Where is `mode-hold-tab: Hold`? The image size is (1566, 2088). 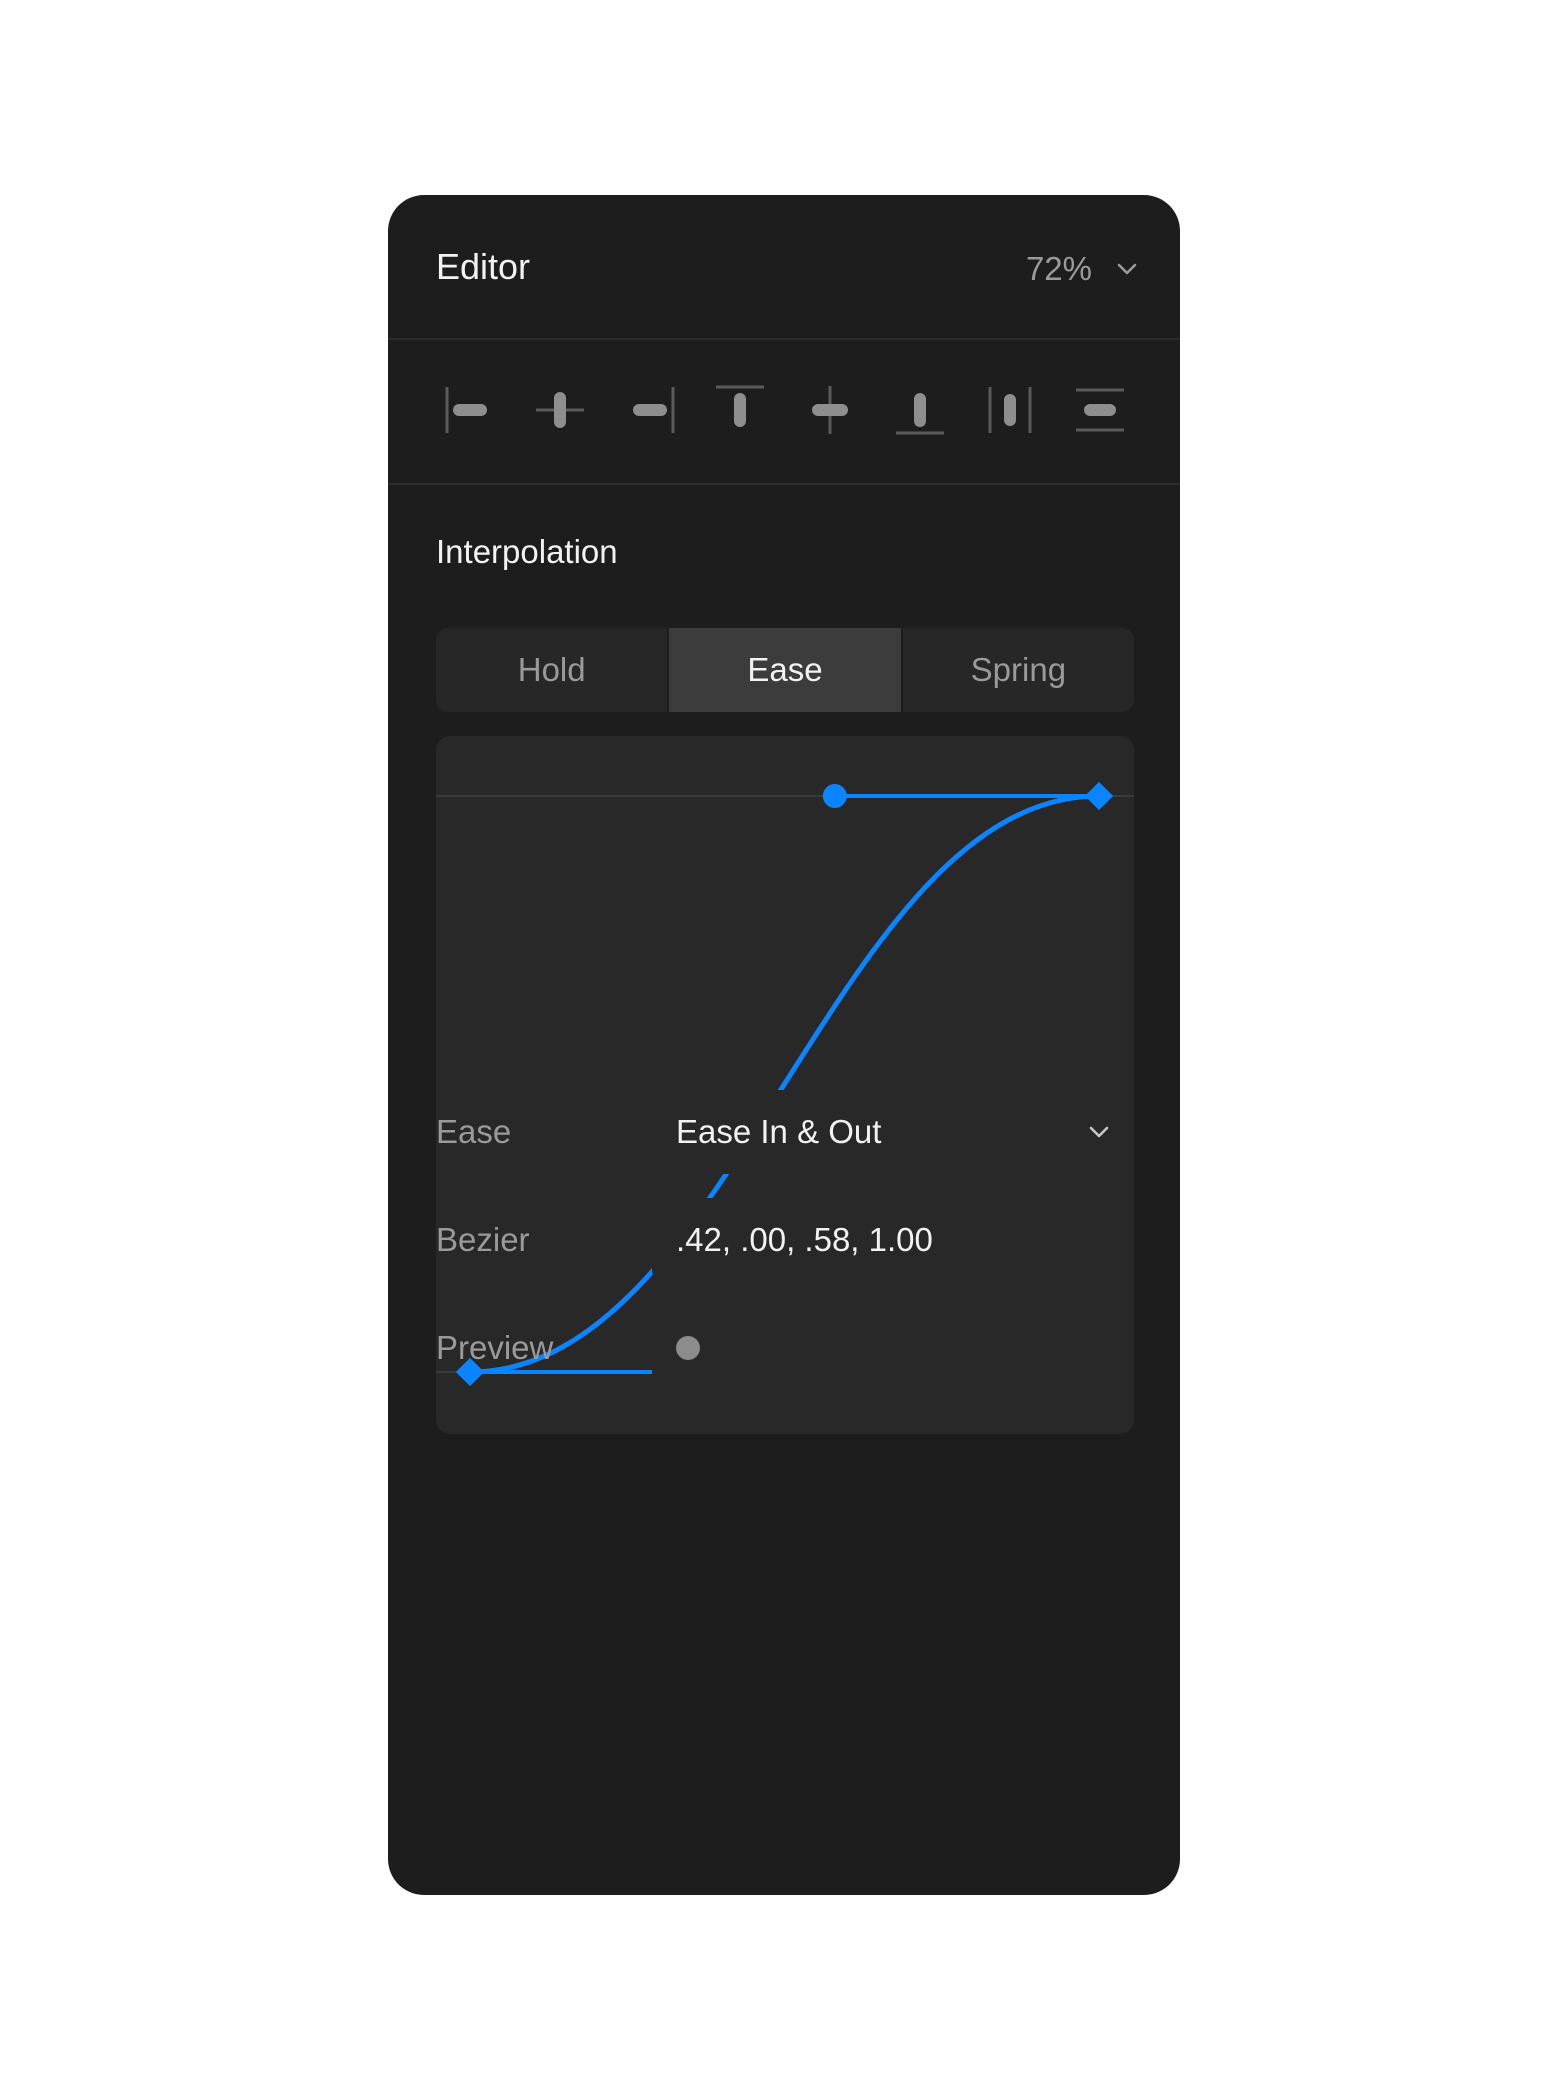 mode-hold-tab: Hold is located at coordinates (551, 670).